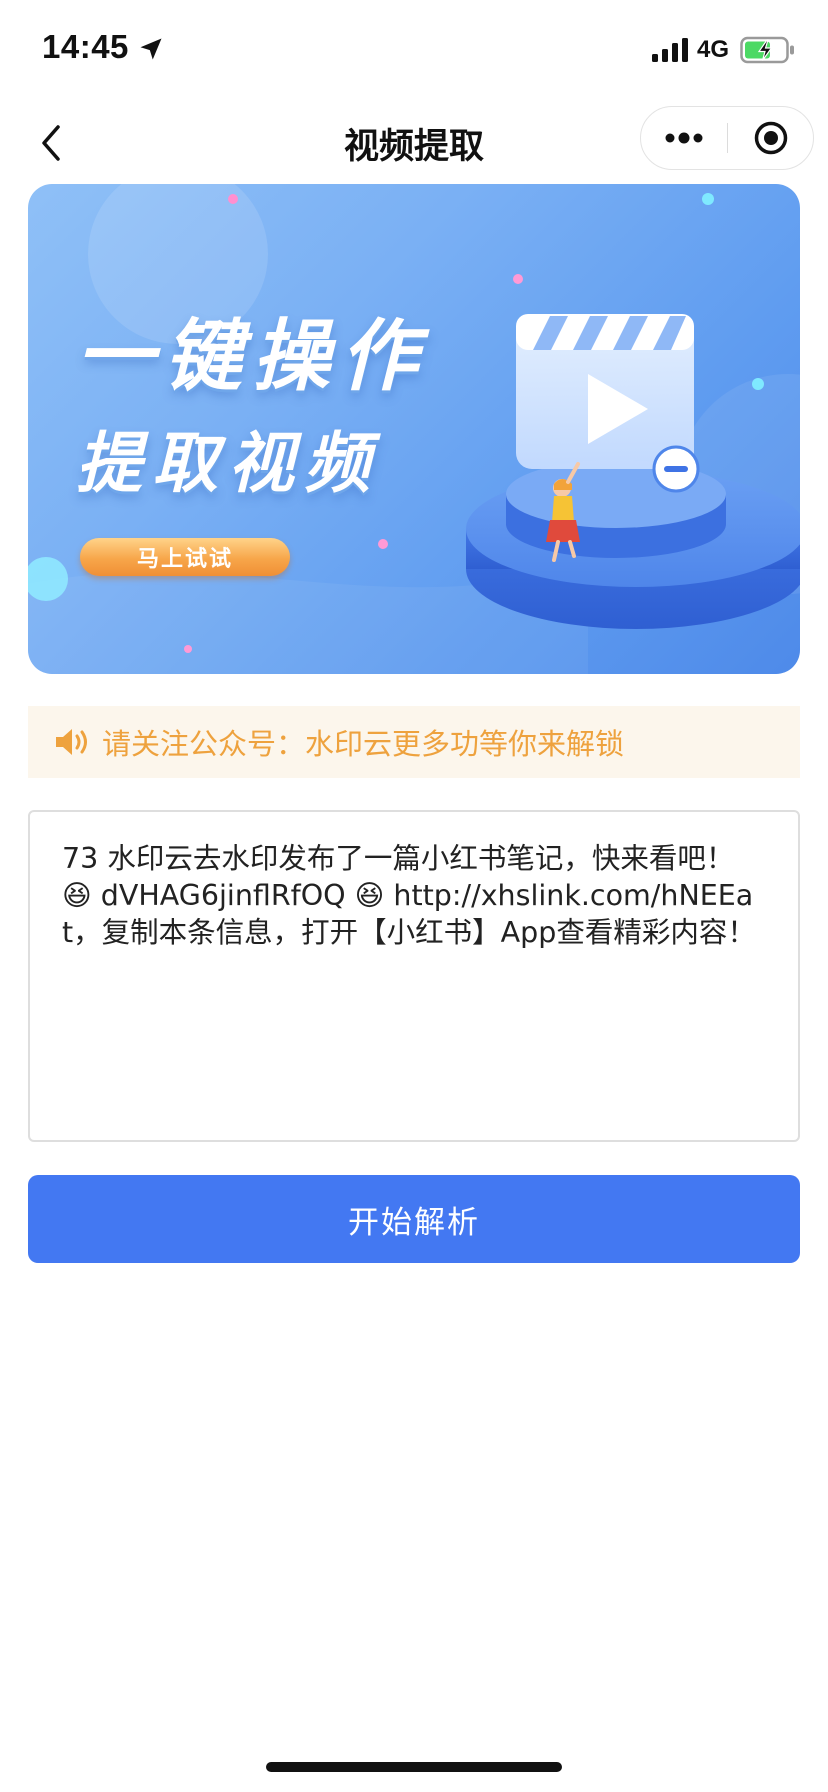 The height and width of the screenshot is (1792, 828). What do you see at coordinates (414, 1219) in the screenshot?
I see `start-parse-button: 开始解析` at bounding box center [414, 1219].